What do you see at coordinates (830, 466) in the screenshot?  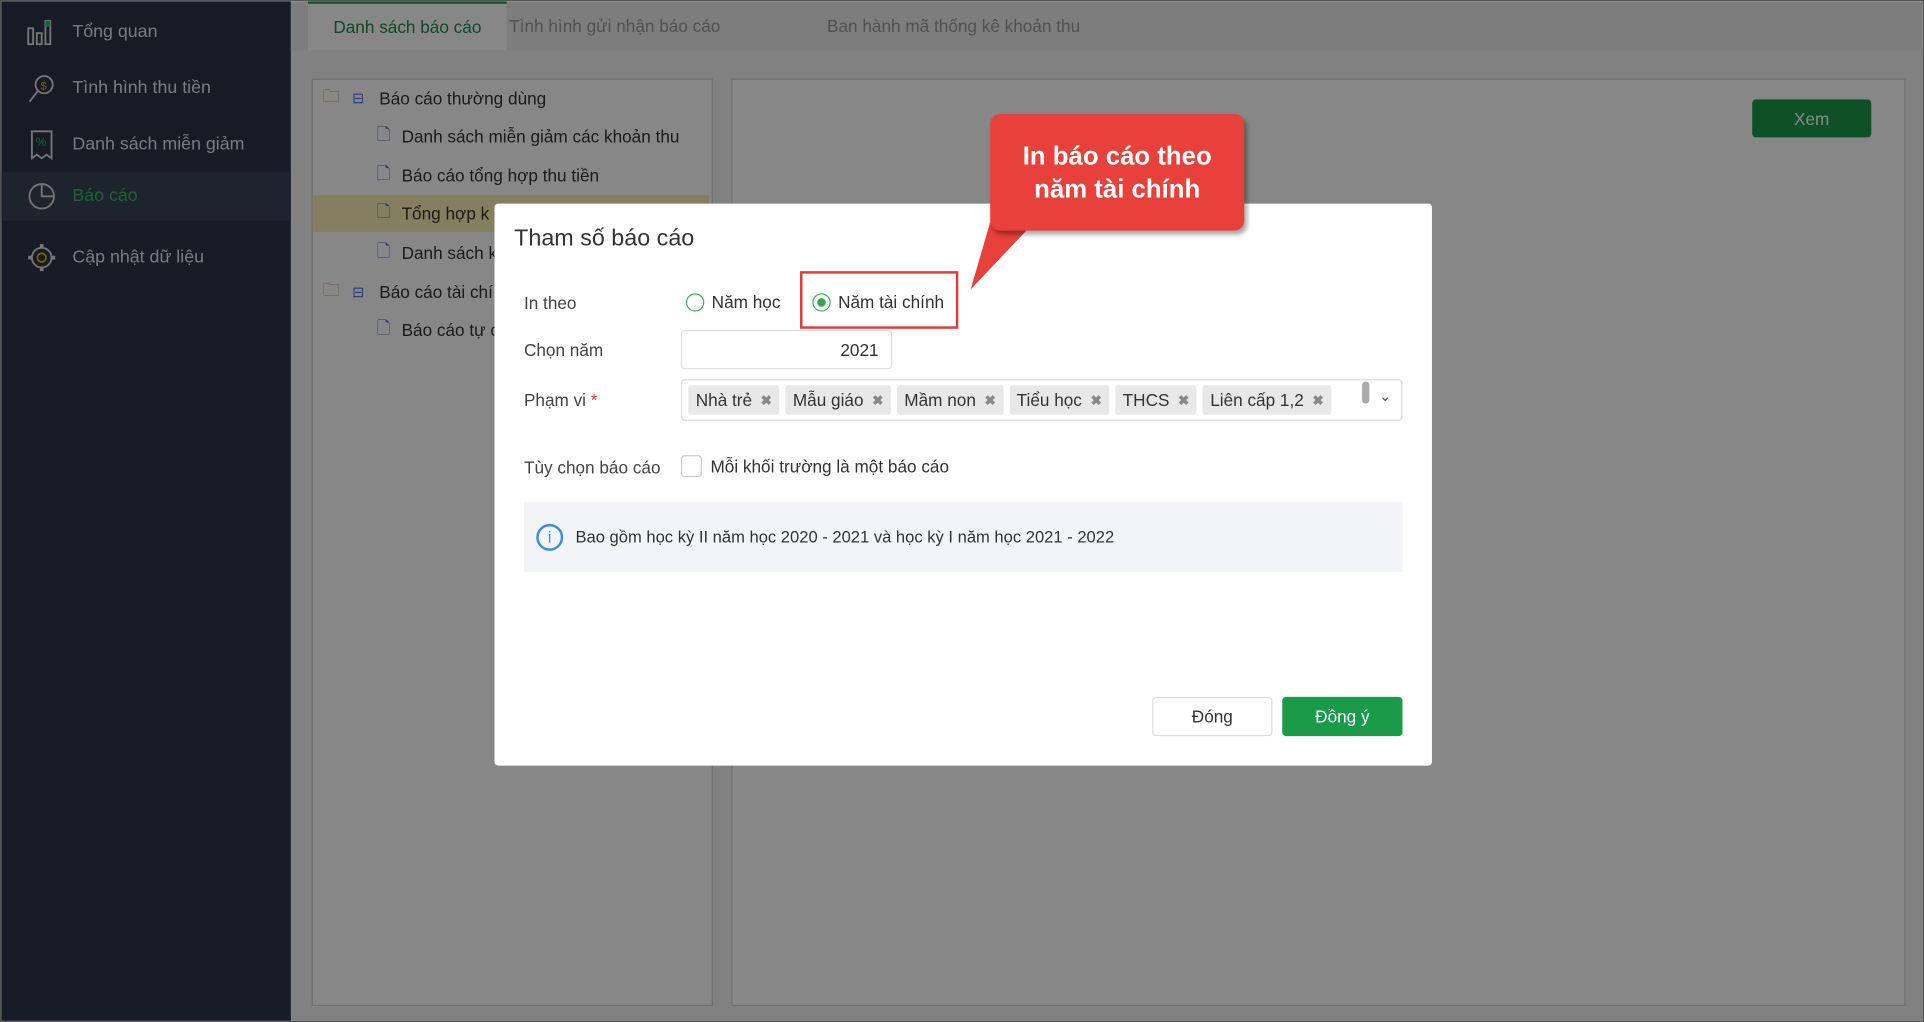 I see `checkbox-label: Mỗi khối trường là một báo cáo` at bounding box center [830, 466].